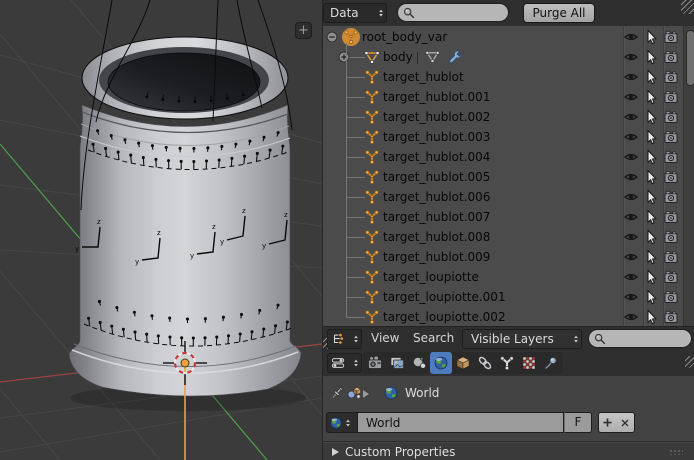 This screenshot has height=460, width=694. What do you see at coordinates (522, 339) in the screenshot?
I see `display-mode-dropdown: Visible Layers` at bounding box center [522, 339].